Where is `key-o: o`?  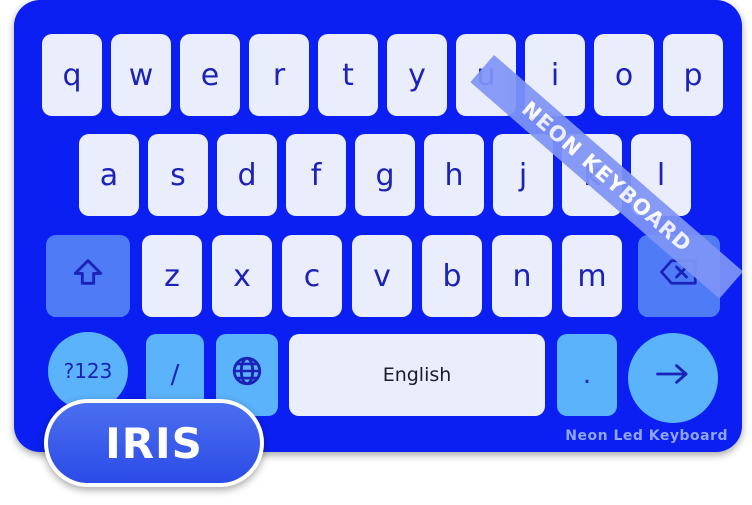
key-o: o is located at coordinates (624, 75).